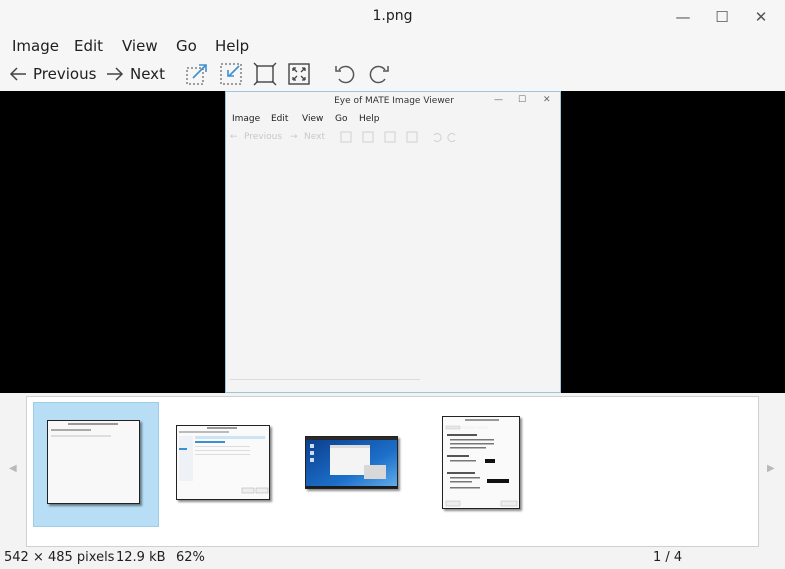 This screenshot has height=569, width=785. Describe the element at coordinates (398, 137) in the screenshot. I see `inner-toolbar-icons` at that location.